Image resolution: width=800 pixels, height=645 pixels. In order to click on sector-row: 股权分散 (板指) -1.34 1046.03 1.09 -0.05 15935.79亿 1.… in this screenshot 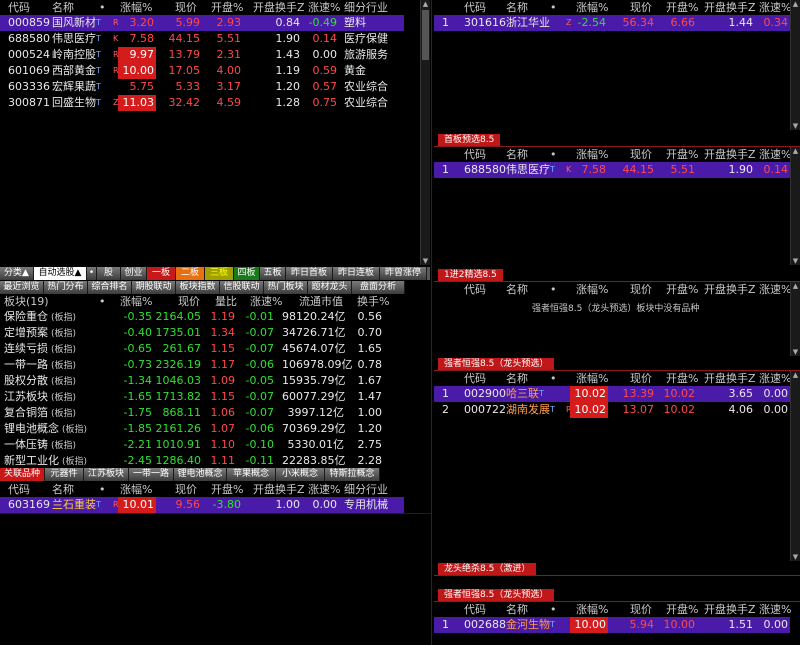, I will do `click(210, 381)`.